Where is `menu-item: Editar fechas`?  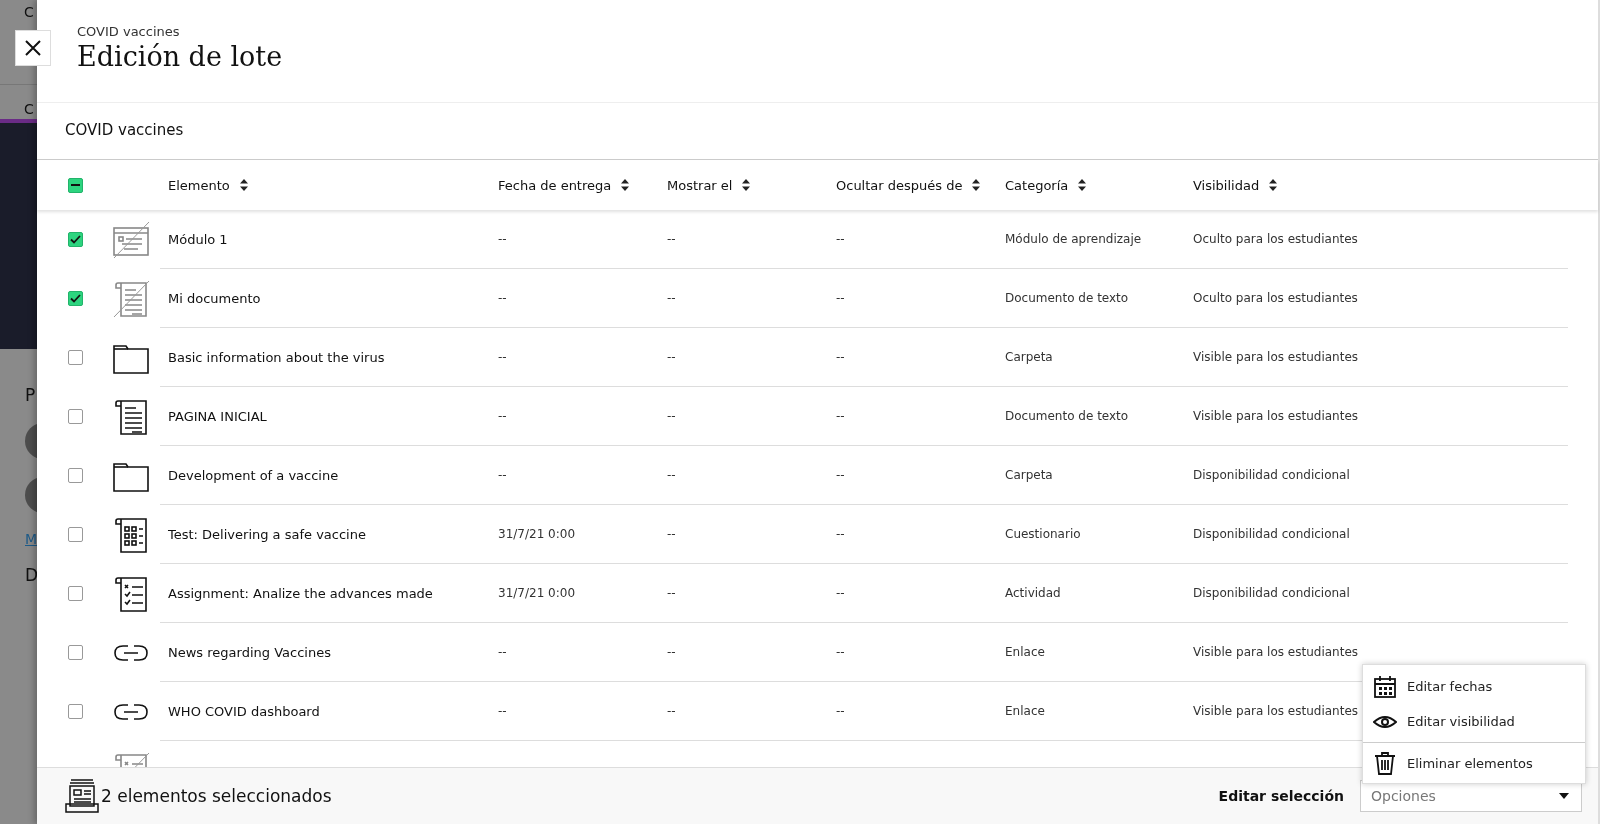 menu-item: Editar fechas is located at coordinates (1474, 686).